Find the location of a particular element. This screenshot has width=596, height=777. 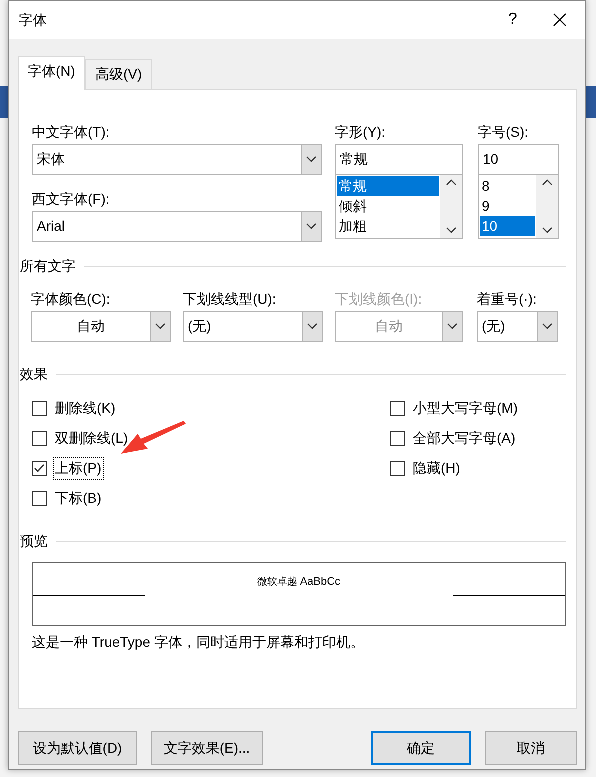

checkbox-label: 全部大写字母(A) is located at coordinates (464, 438).